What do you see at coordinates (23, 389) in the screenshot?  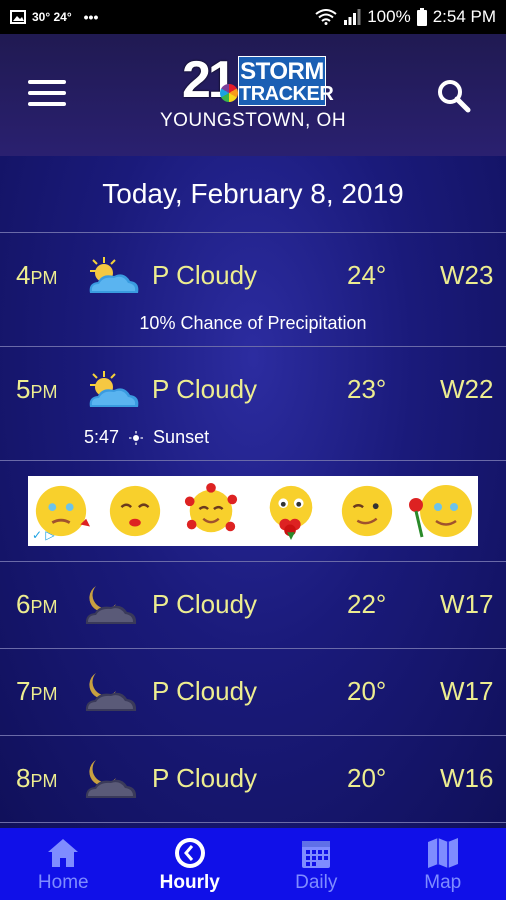 I see `hour-number: 5` at bounding box center [23, 389].